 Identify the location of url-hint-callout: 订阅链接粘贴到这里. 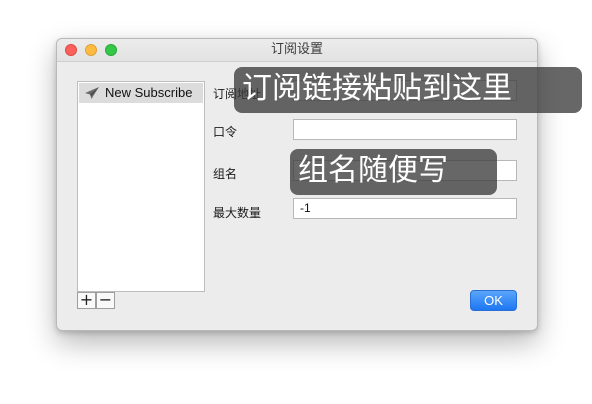
(408, 90).